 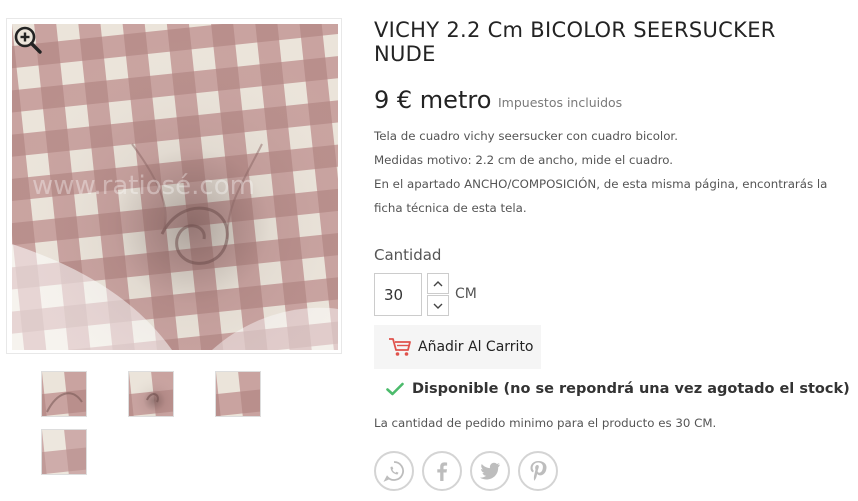 I want to click on pinterest-icon, so click(x=538, y=471).